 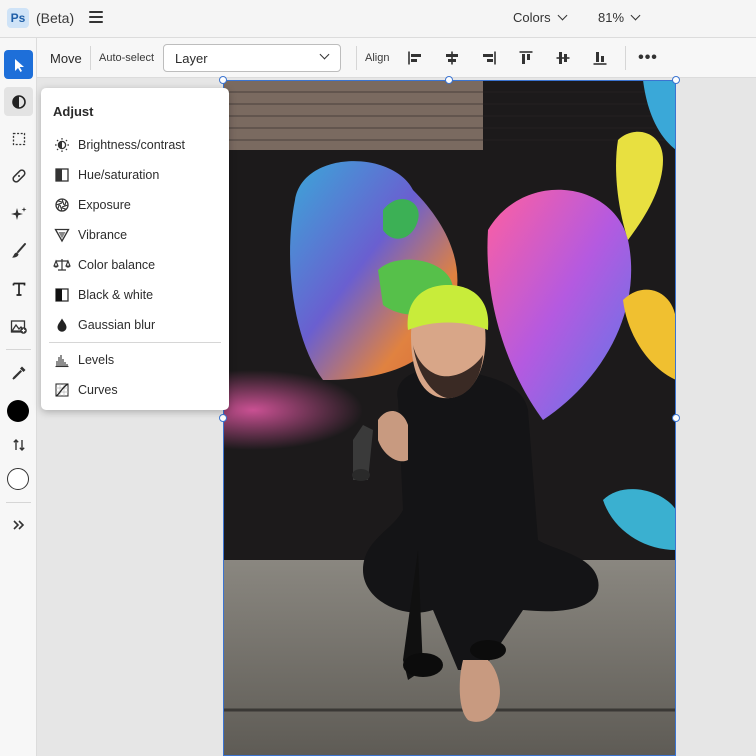 I want to click on adjust-item-label: Color balance, so click(x=117, y=265).